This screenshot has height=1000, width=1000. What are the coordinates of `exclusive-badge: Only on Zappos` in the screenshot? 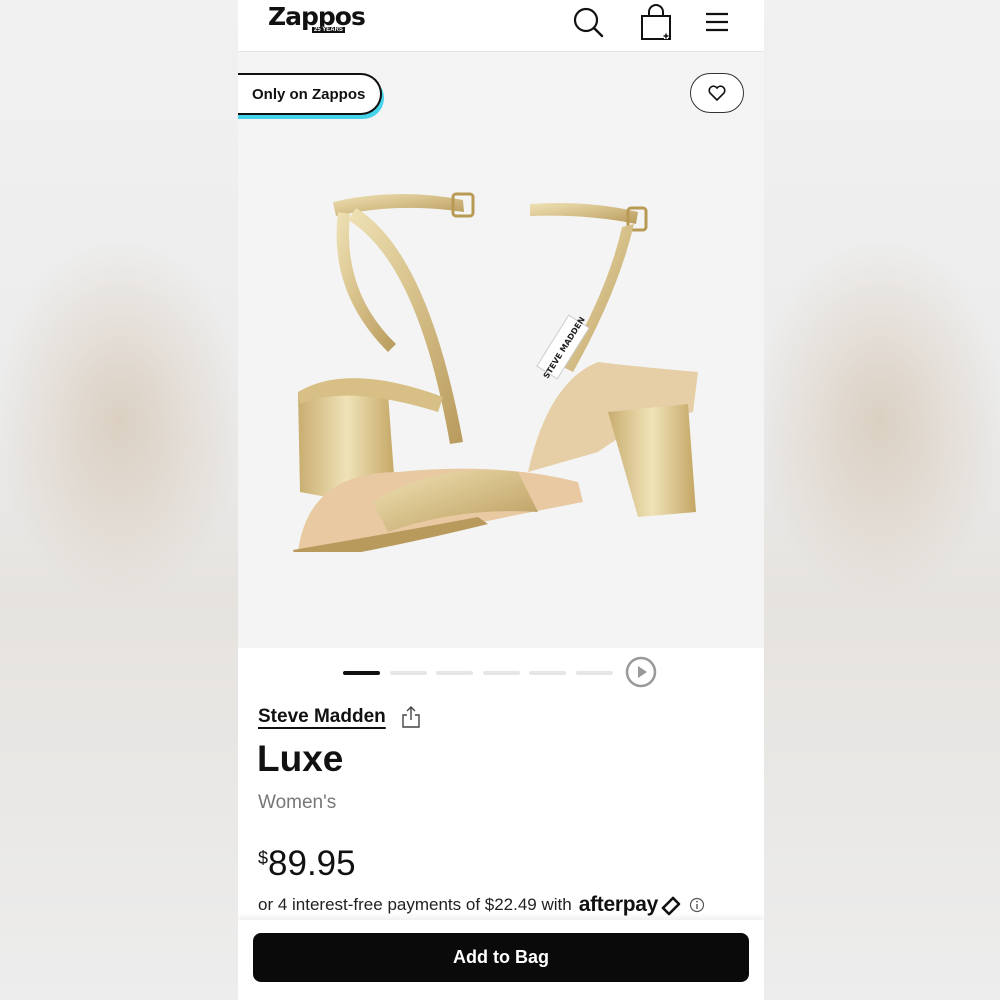 It's located at (310, 94).